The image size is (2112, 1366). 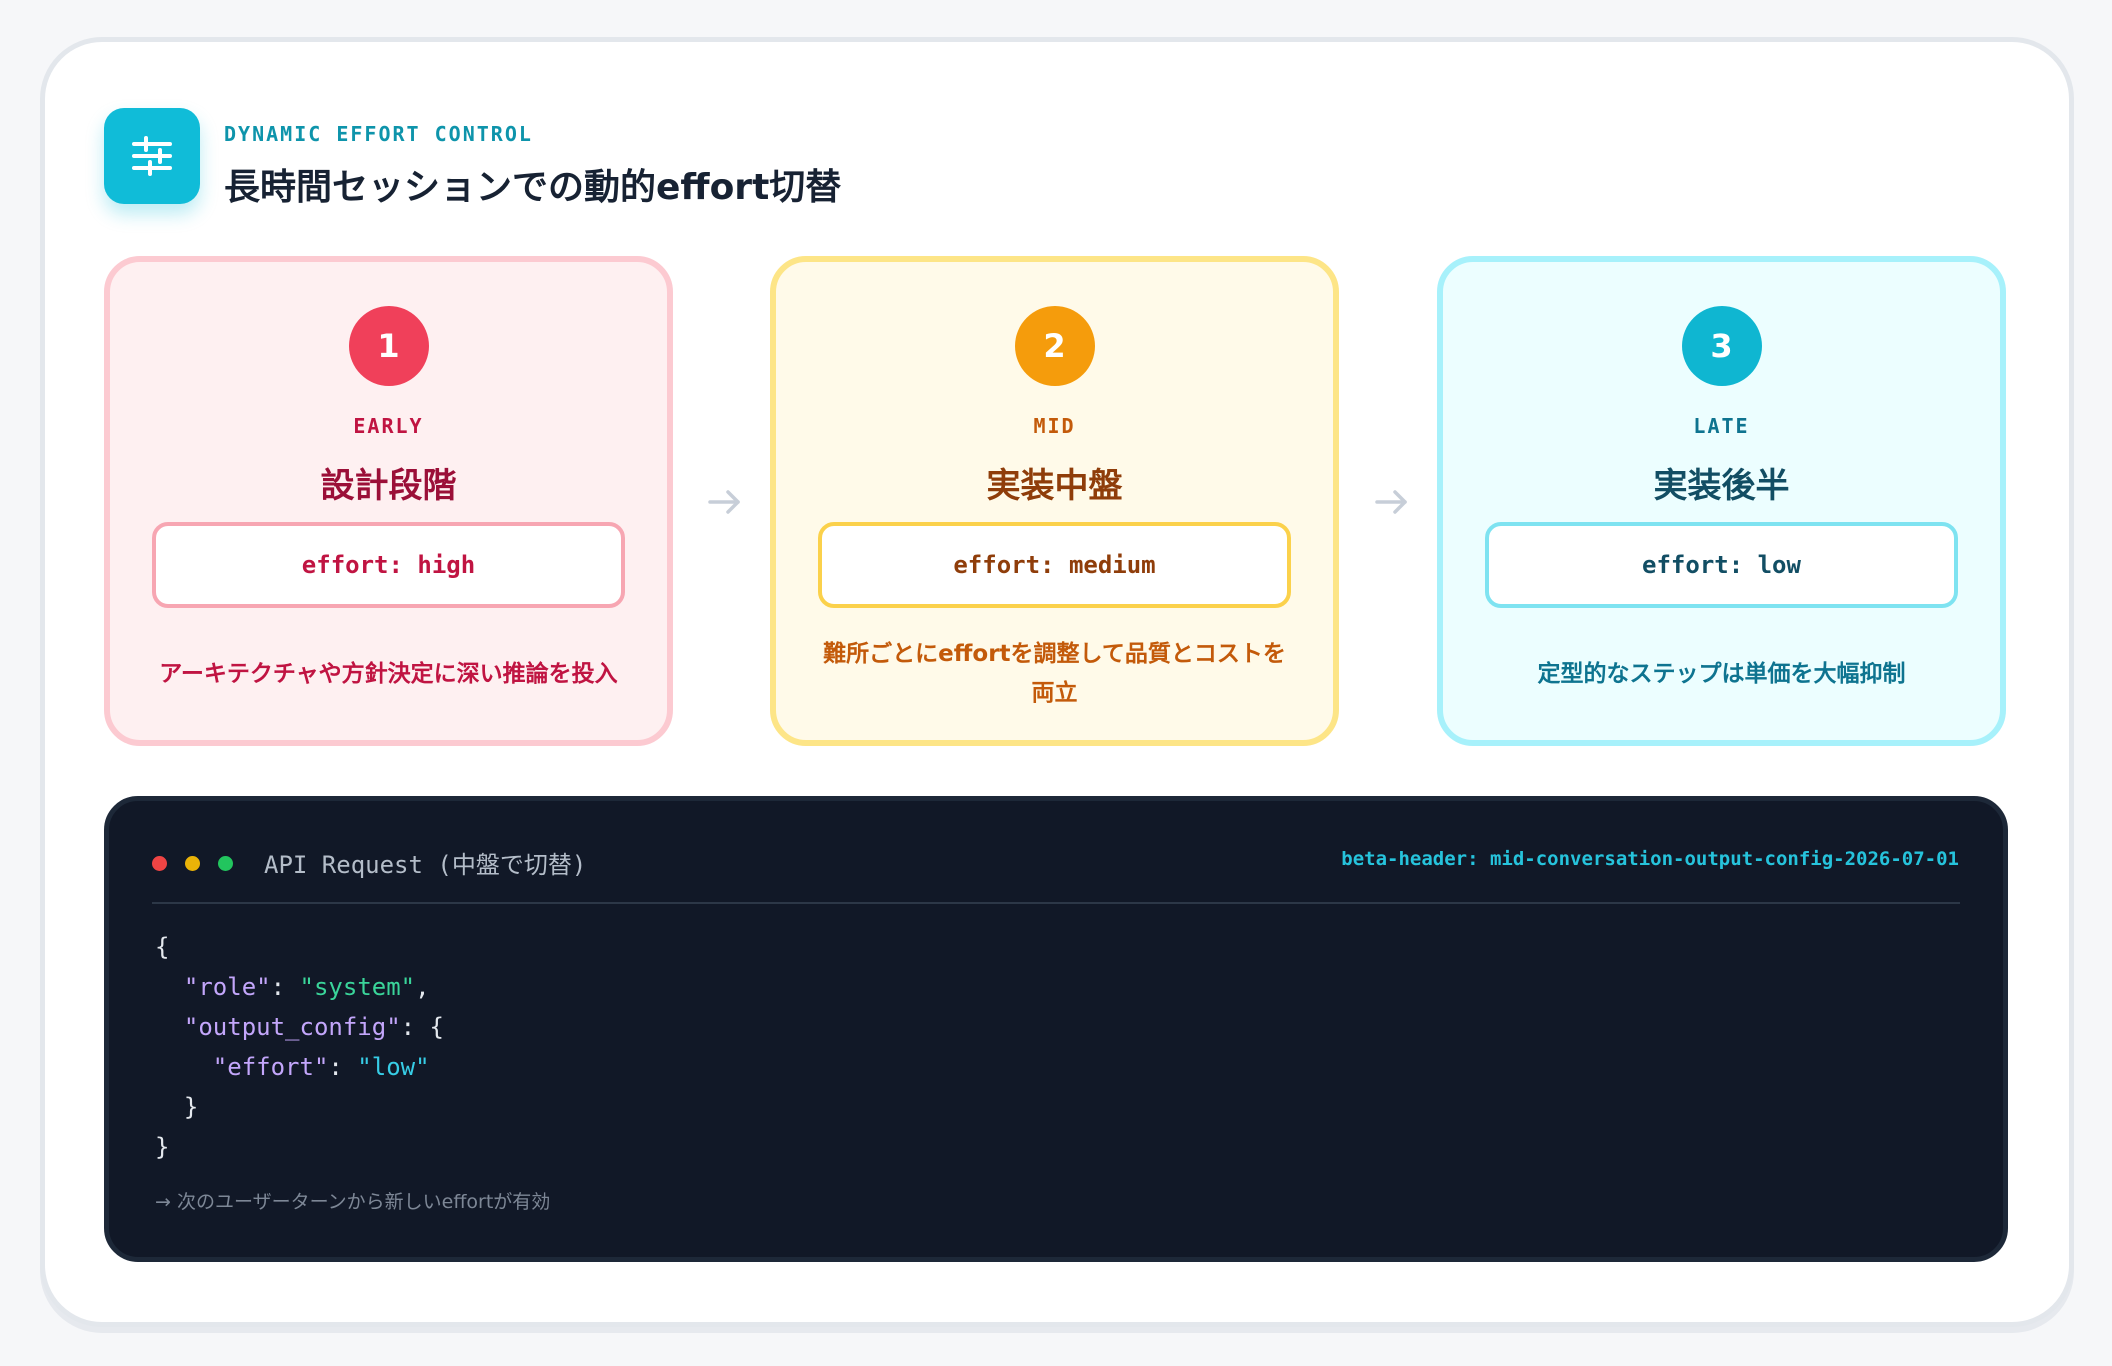 What do you see at coordinates (225, 863) in the screenshot?
I see `maximize-dot` at bounding box center [225, 863].